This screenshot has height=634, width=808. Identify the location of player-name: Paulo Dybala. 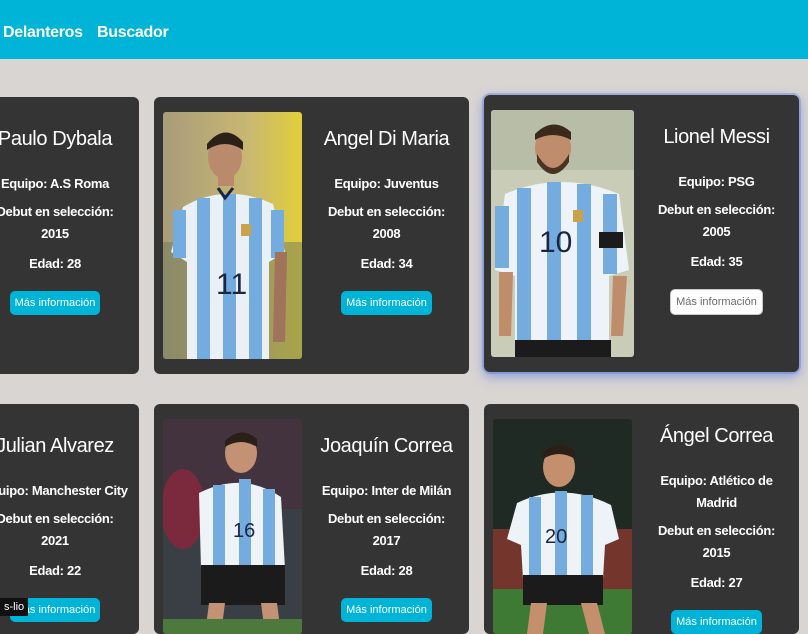
(56, 139).